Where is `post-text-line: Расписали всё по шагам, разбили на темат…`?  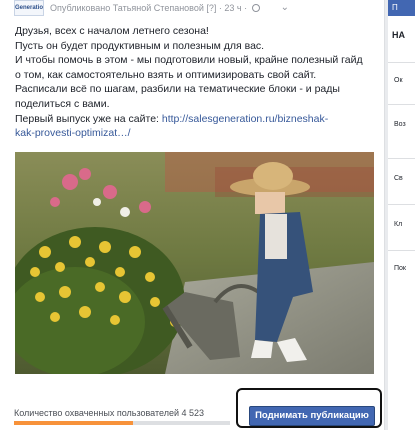 post-text-line: Расписали всё по шагам, разбили на темат… is located at coordinates (177, 89).